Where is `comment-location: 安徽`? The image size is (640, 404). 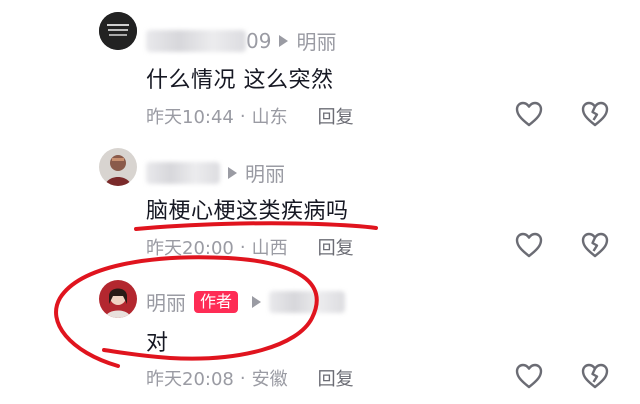
comment-location: 安徽 is located at coordinates (269, 379).